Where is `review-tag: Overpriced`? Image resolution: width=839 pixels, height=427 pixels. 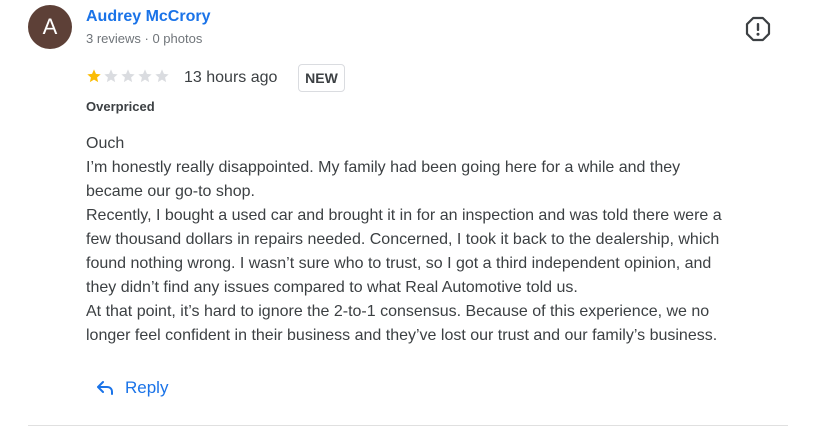 review-tag: Overpriced is located at coordinates (120, 106).